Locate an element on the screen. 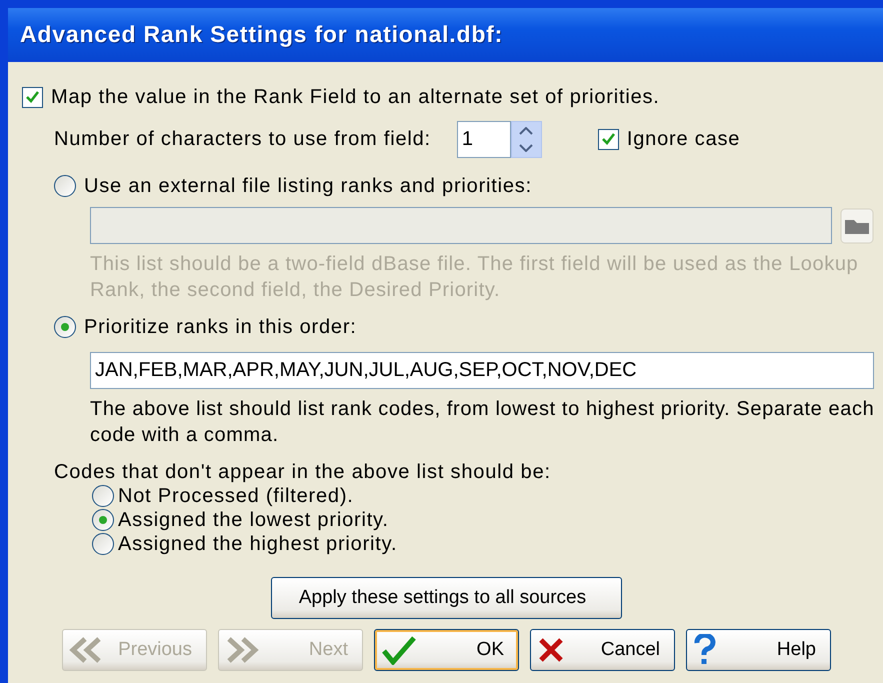 The height and width of the screenshot is (683, 883). radio-label: Use an external file listing ranks and priorities: is located at coordinates (308, 186).